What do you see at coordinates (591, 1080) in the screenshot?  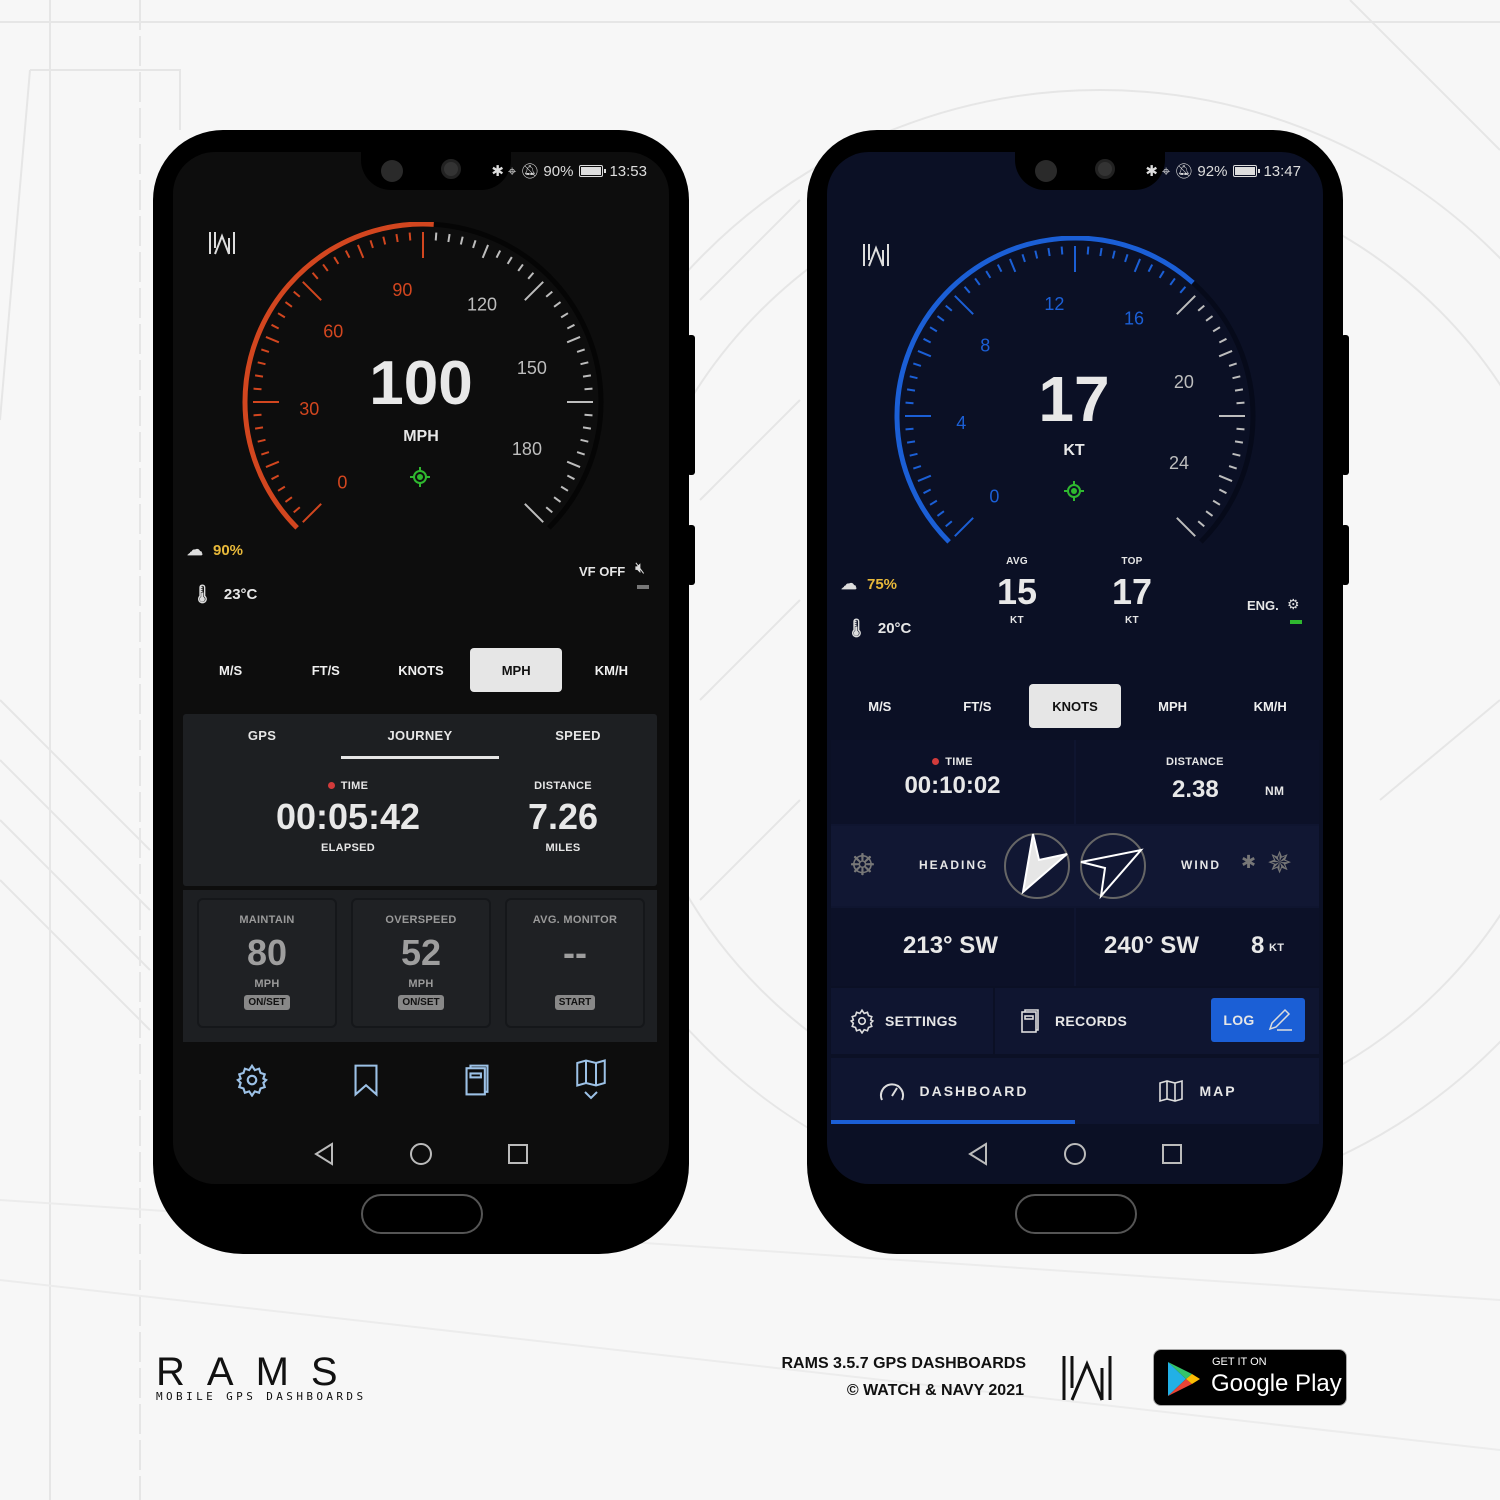 I see `map-button` at bounding box center [591, 1080].